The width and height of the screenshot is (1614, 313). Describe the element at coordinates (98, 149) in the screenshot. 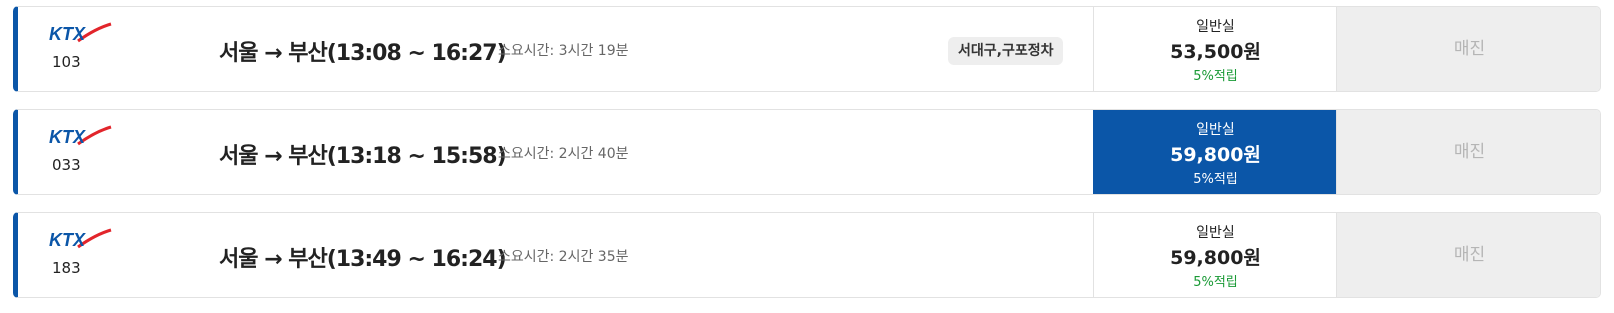

I see `train-info: KTX 033` at that location.